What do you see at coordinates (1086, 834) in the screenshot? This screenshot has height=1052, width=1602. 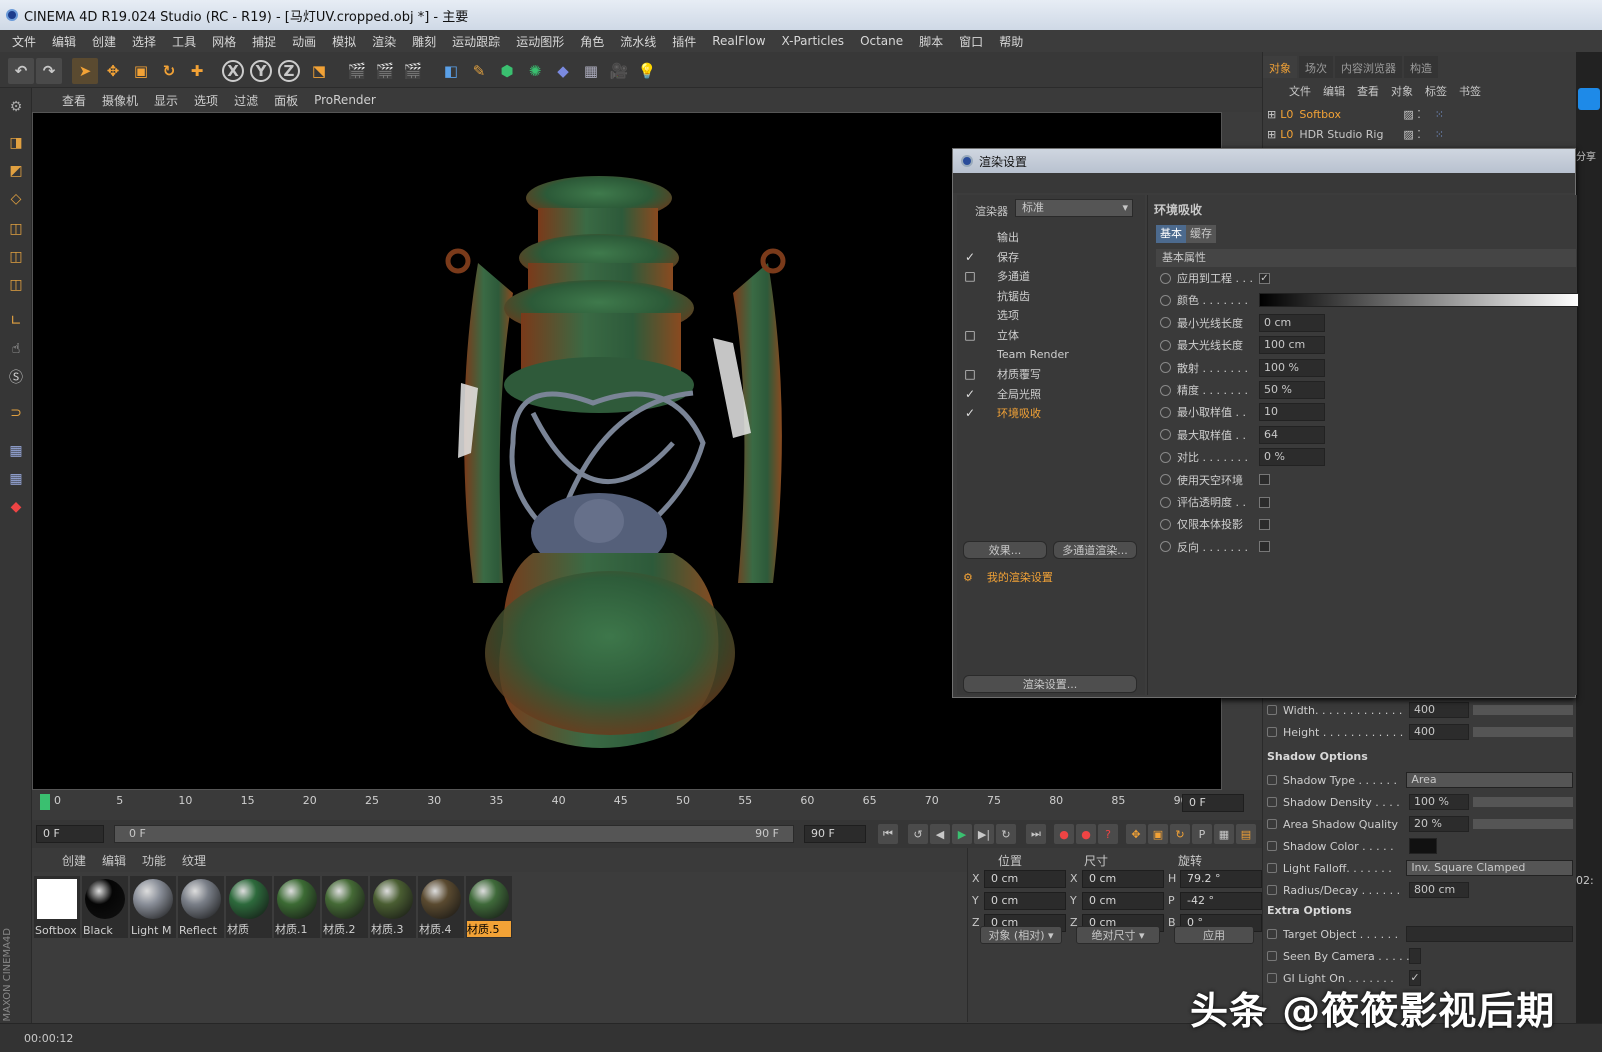 I see `autokey-icon: ●` at bounding box center [1086, 834].